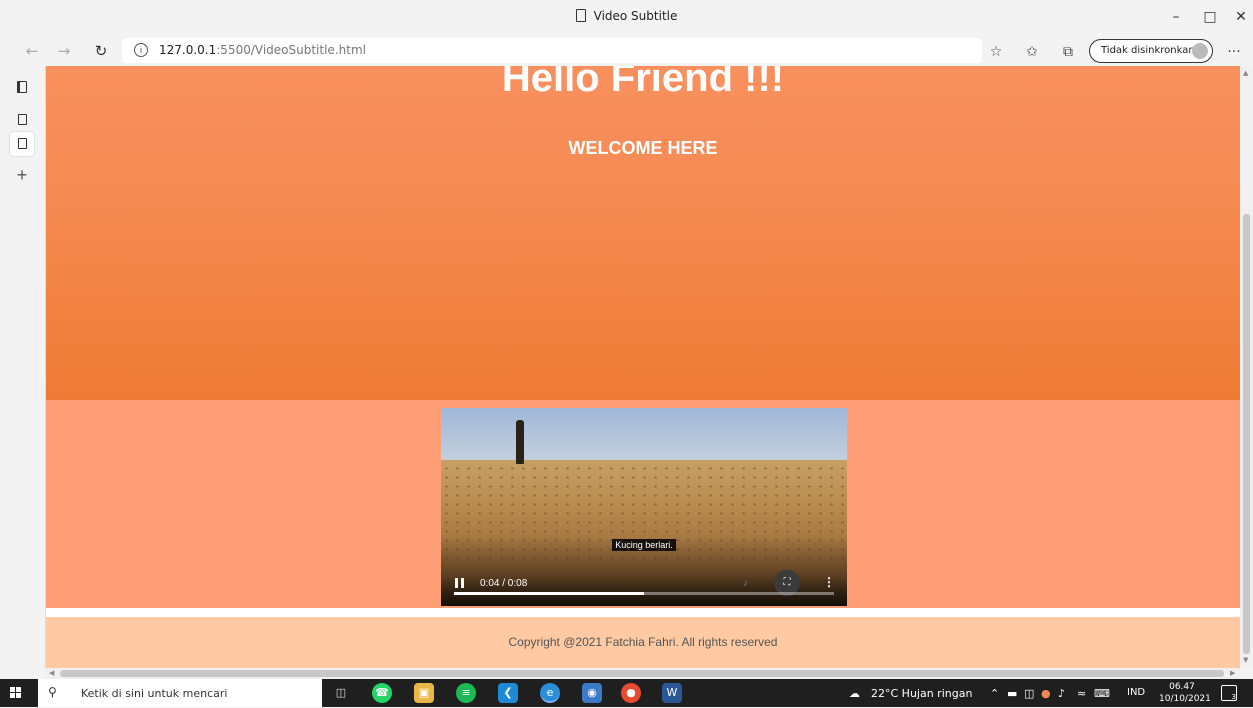 Image resolution: width=1253 pixels, height=708 pixels. I want to click on page-subheading: WELCOME HERE, so click(643, 148).